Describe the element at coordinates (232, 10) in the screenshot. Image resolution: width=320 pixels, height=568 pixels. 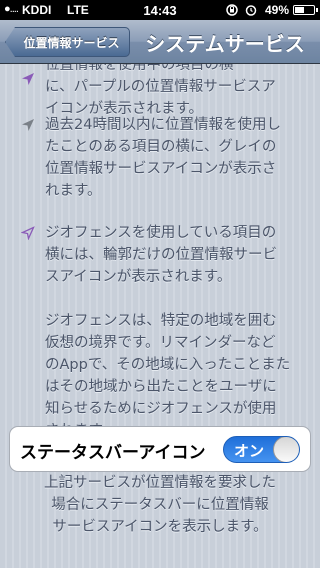
I see `rotation-lock-icon` at that location.